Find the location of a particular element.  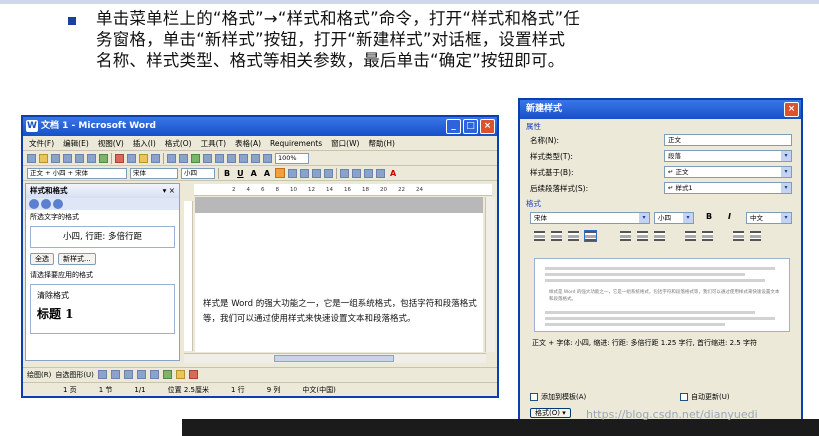

space-before-icon is located at coordinates (690, 236).